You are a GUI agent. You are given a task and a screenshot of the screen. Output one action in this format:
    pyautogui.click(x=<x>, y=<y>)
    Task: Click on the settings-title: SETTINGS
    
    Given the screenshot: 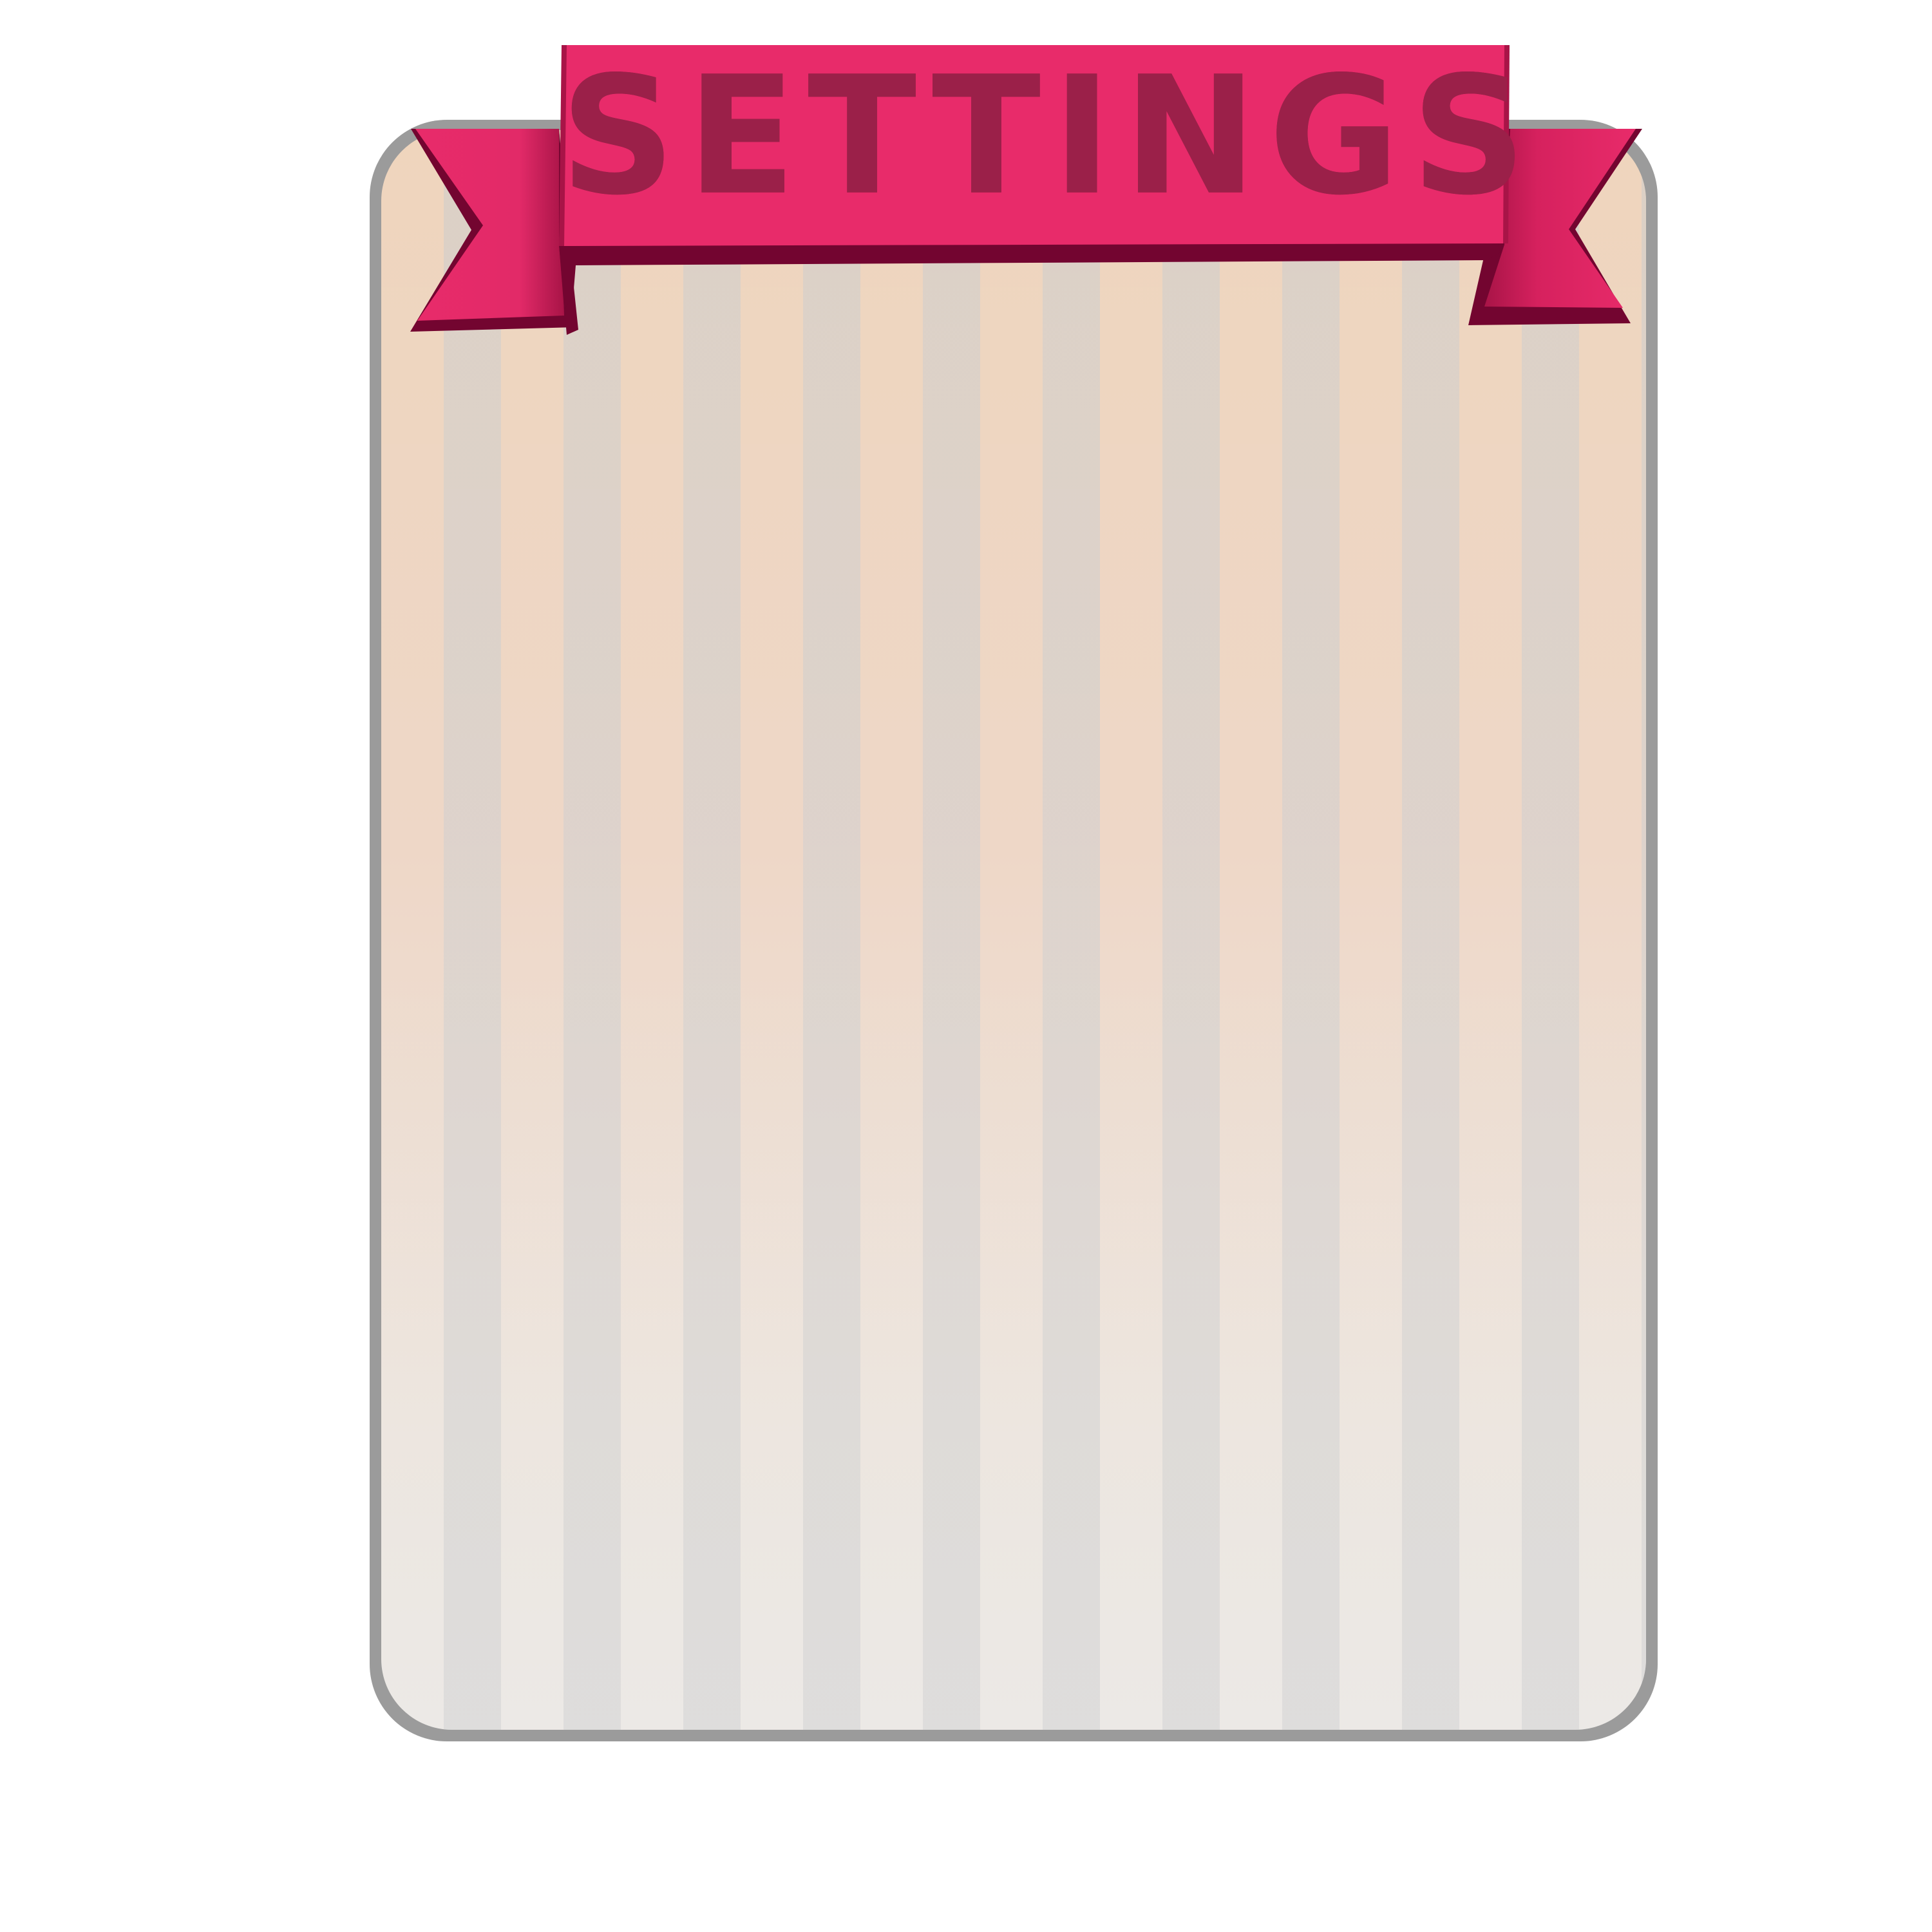 What is the action you would take?
    pyautogui.click(x=1049, y=136)
    